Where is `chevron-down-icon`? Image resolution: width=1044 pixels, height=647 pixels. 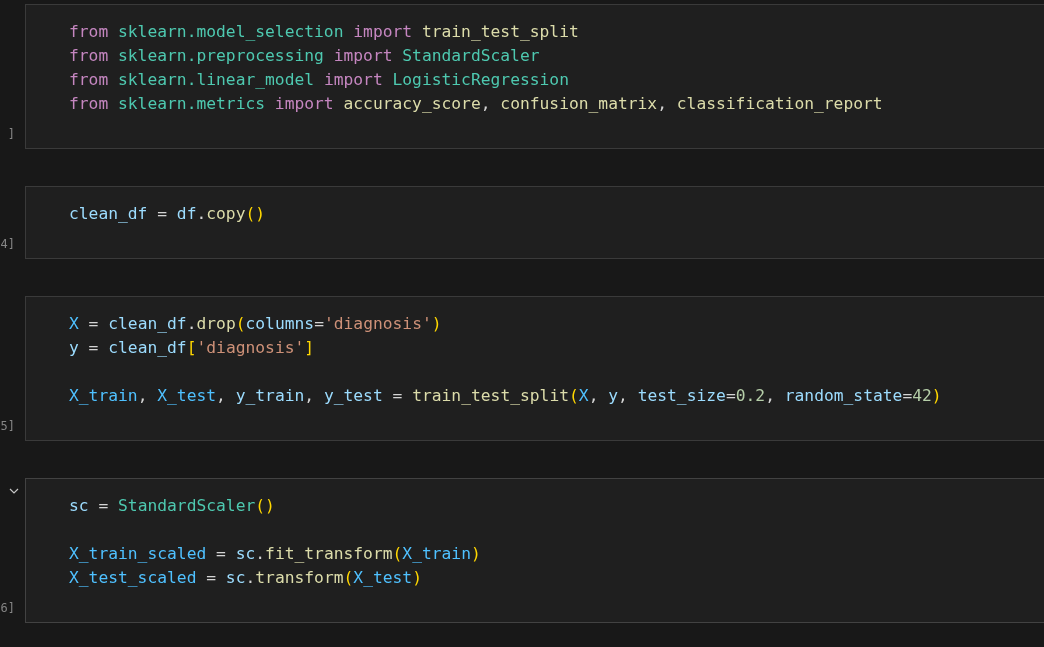 chevron-down-icon is located at coordinates (14, 491).